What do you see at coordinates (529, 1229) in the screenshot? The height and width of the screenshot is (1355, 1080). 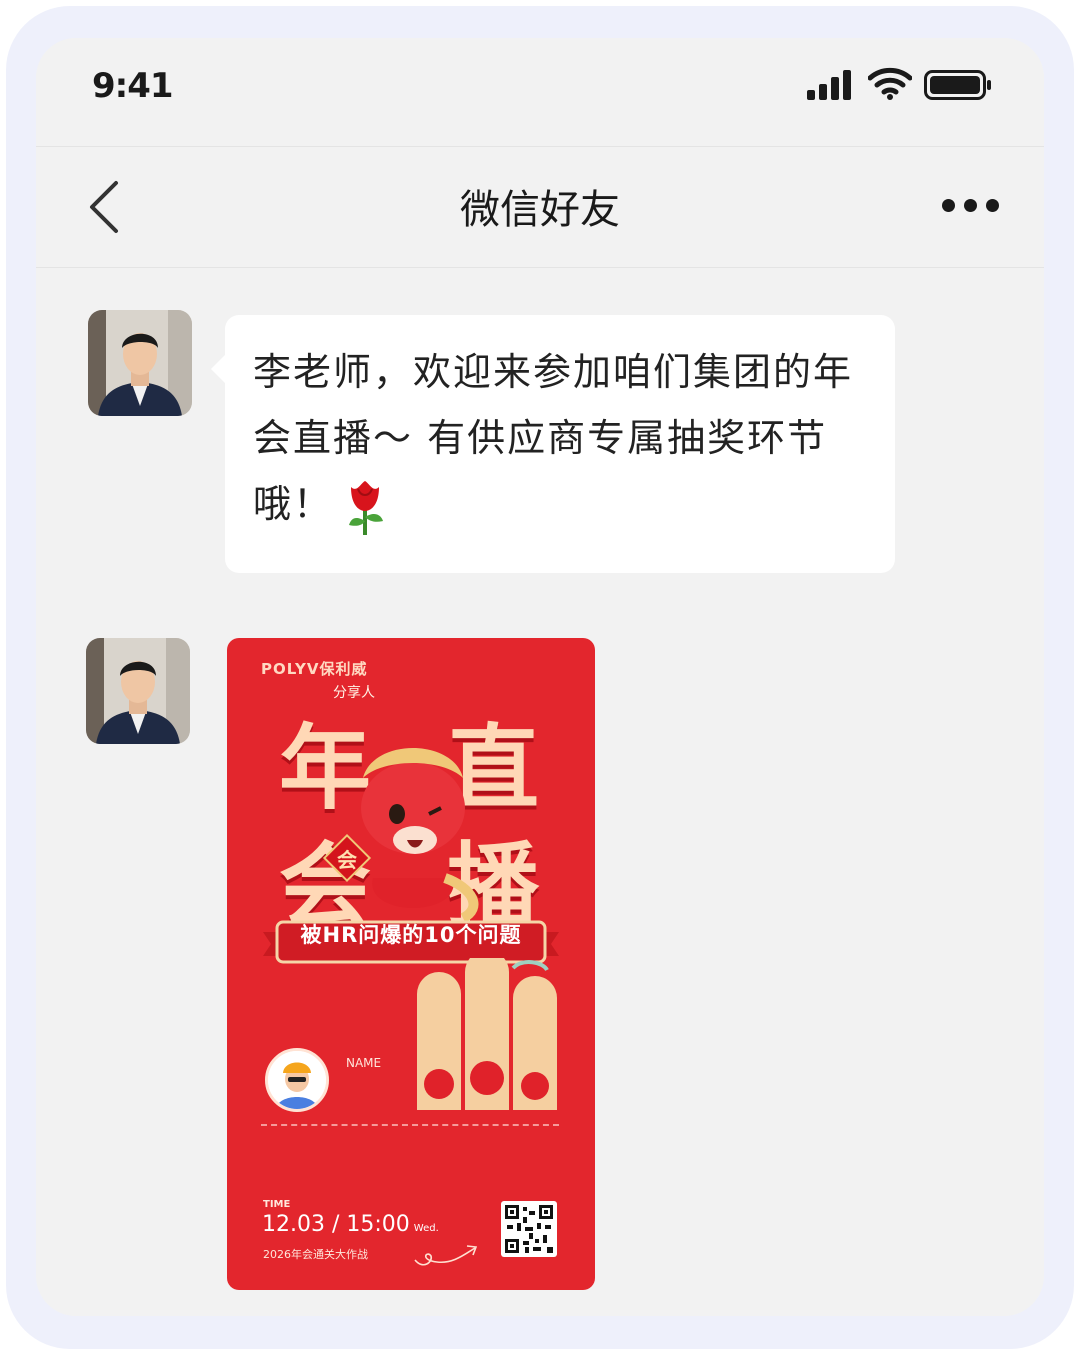 I see `qr-code-icon` at bounding box center [529, 1229].